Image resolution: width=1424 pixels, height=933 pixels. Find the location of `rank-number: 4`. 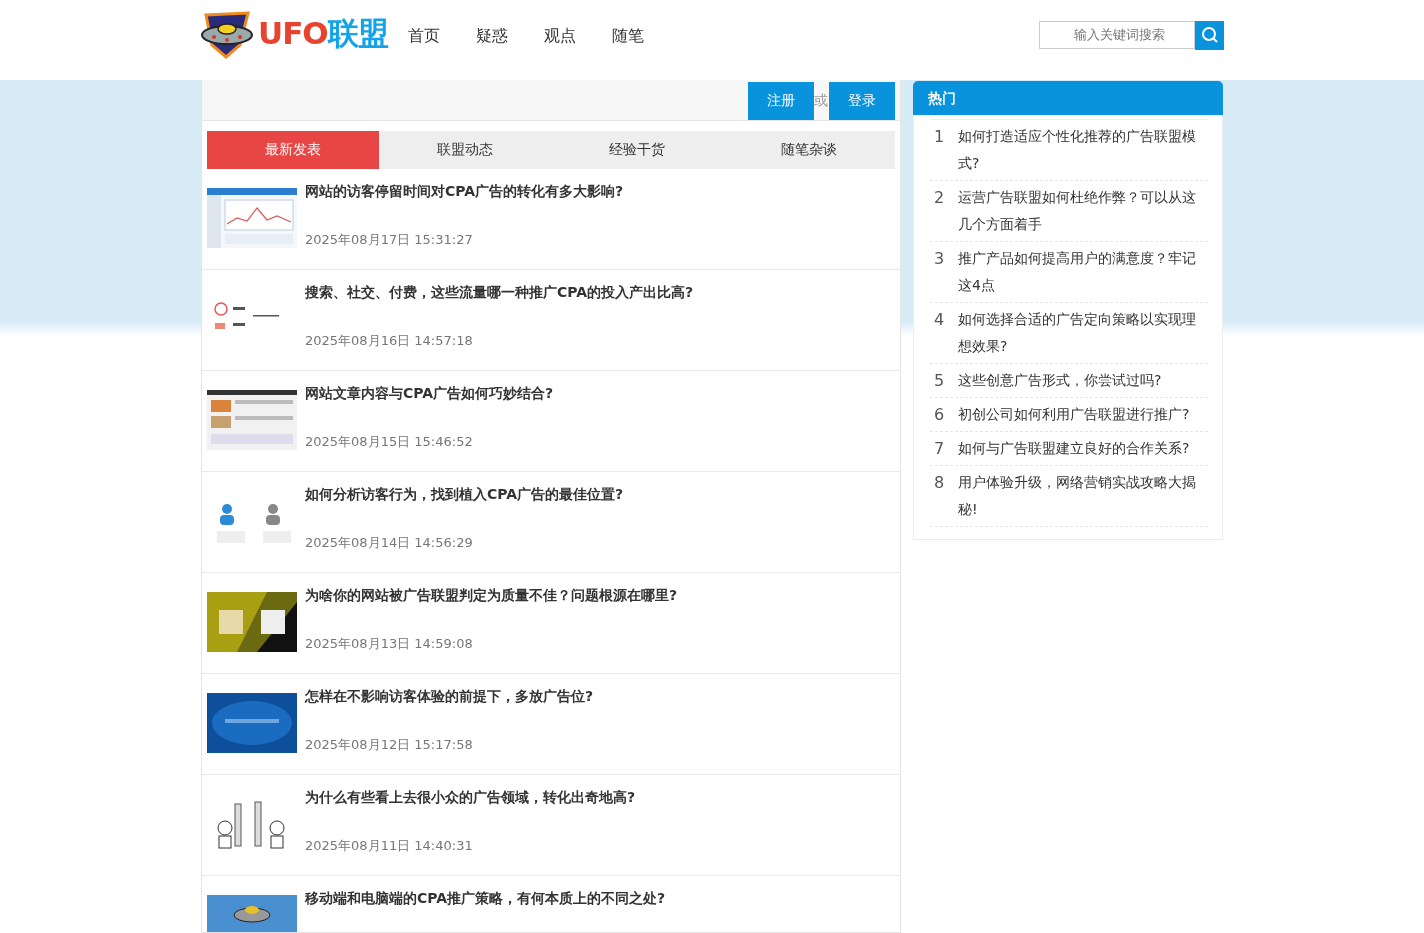

rank-number: 4 is located at coordinates (939, 320).